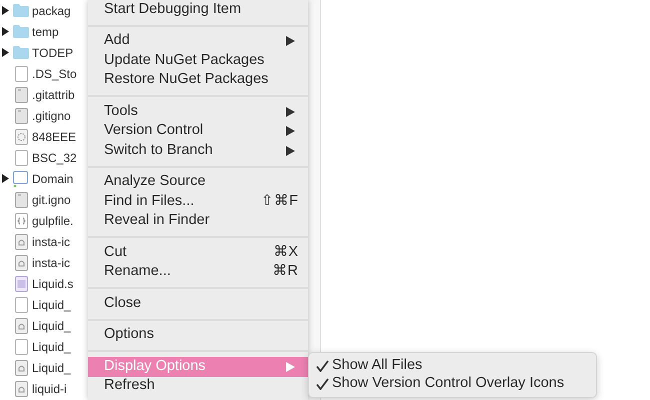  I want to click on menu-item: Analyze Source, so click(198, 182).